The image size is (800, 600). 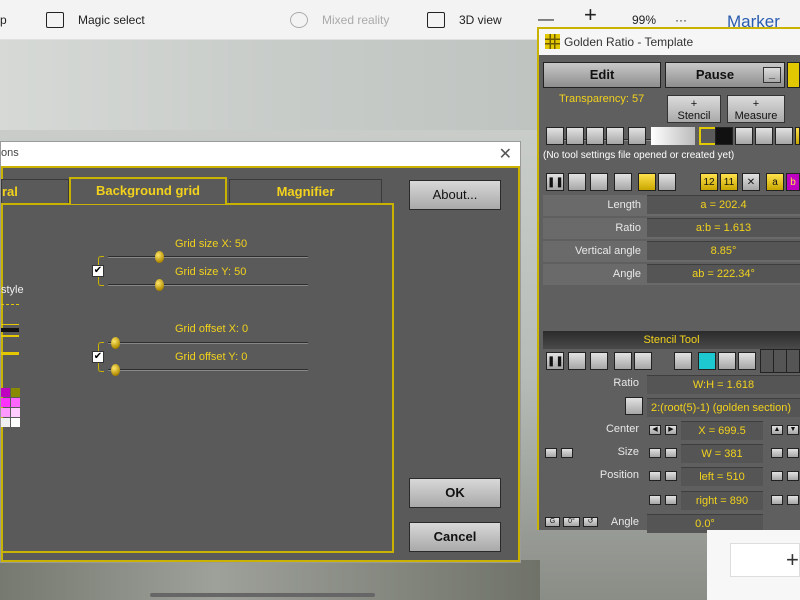 What do you see at coordinates (599, 182) in the screenshot?
I see `rotate-icon` at bounding box center [599, 182].